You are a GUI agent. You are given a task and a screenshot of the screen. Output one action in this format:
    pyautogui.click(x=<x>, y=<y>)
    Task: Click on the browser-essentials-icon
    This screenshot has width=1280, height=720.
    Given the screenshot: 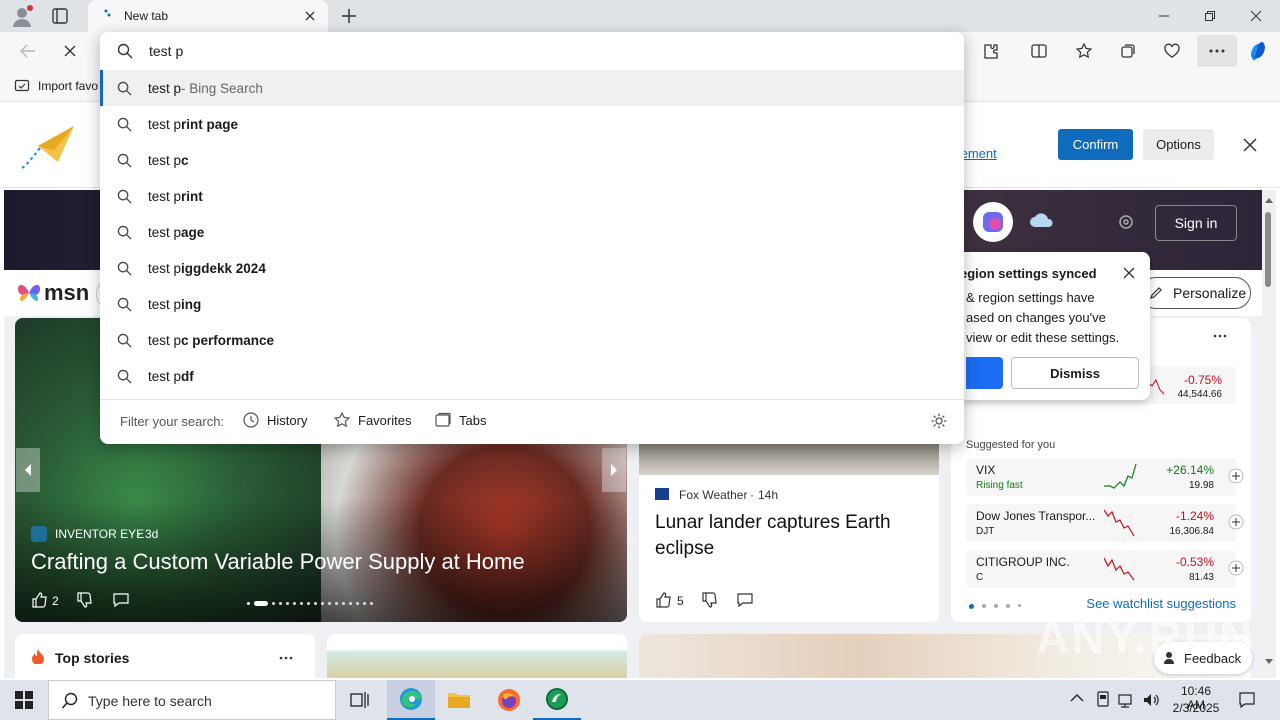 What is the action you would take?
    pyautogui.click(x=1172, y=51)
    